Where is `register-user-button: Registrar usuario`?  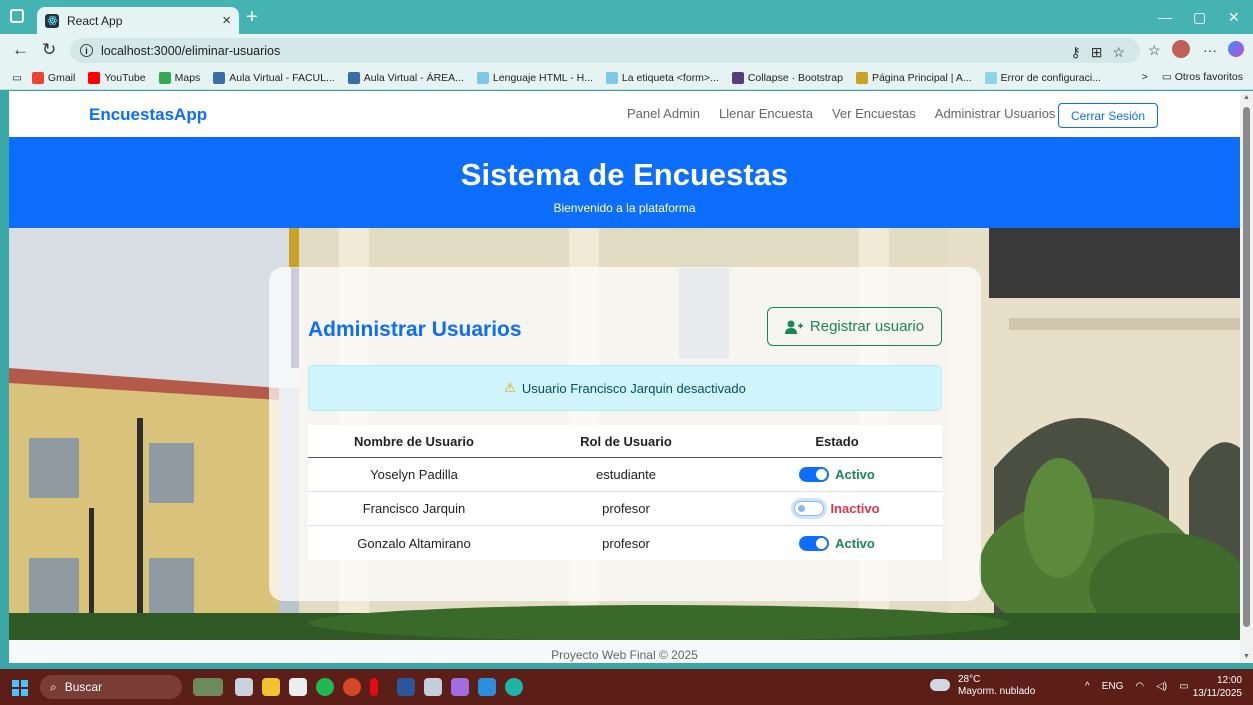 register-user-button: Registrar usuario is located at coordinates (854, 326).